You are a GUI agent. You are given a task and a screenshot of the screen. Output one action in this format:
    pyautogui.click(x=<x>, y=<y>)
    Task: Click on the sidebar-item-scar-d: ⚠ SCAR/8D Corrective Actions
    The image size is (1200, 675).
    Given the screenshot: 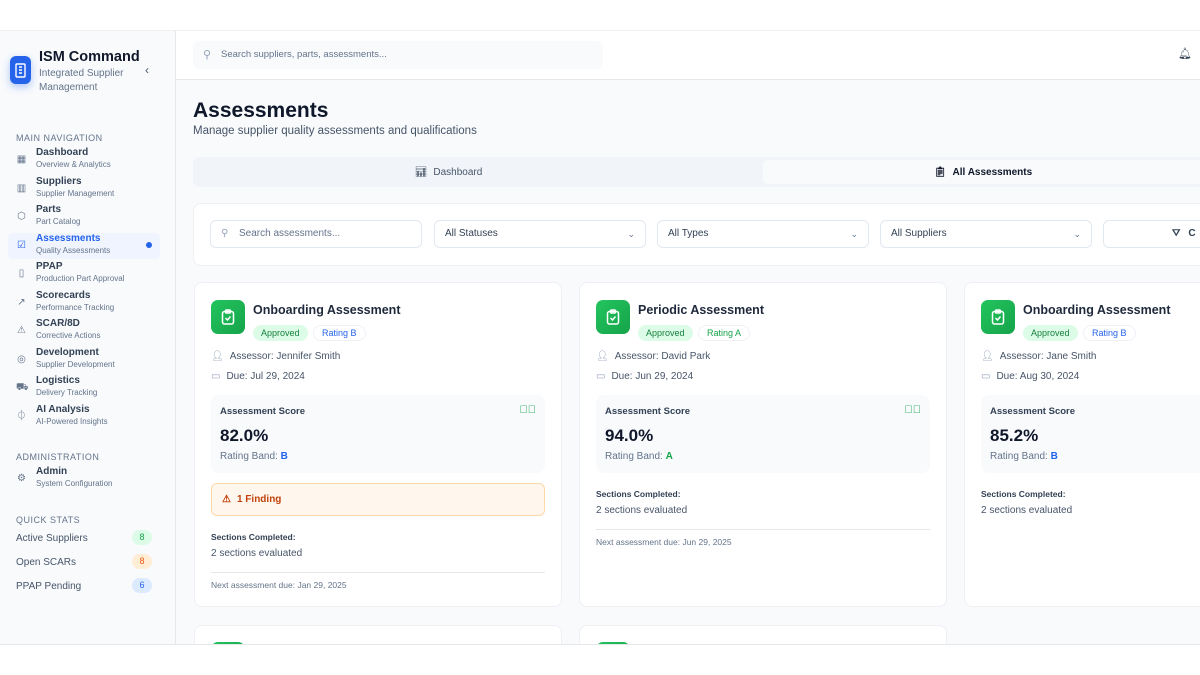 What is the action you would take?
    pyautogui.click(x=84, y=331)
    